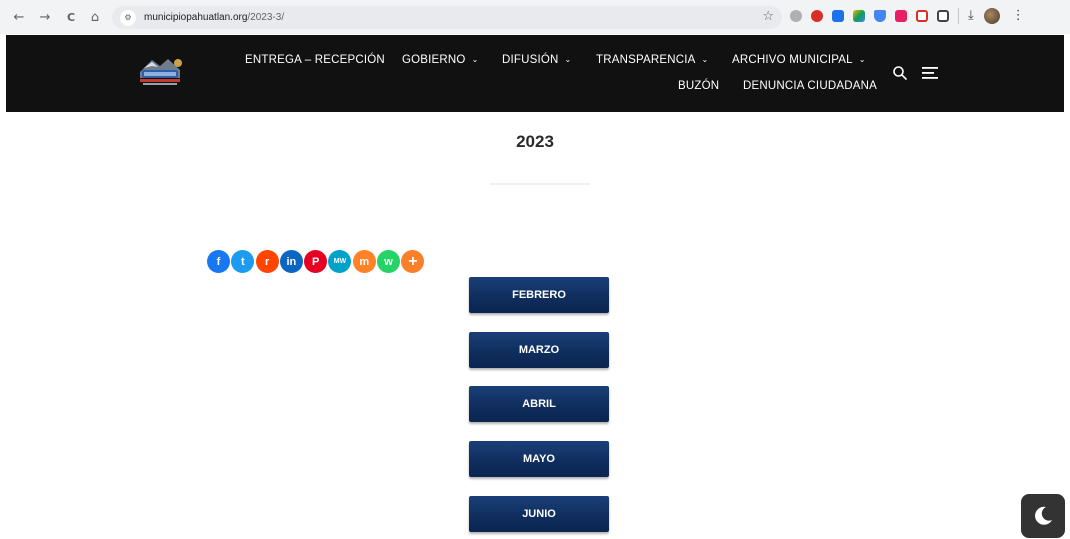 The width and height of the screenshot is (1070, 539). I want to click on share-glyph: w, so click(388, 261).